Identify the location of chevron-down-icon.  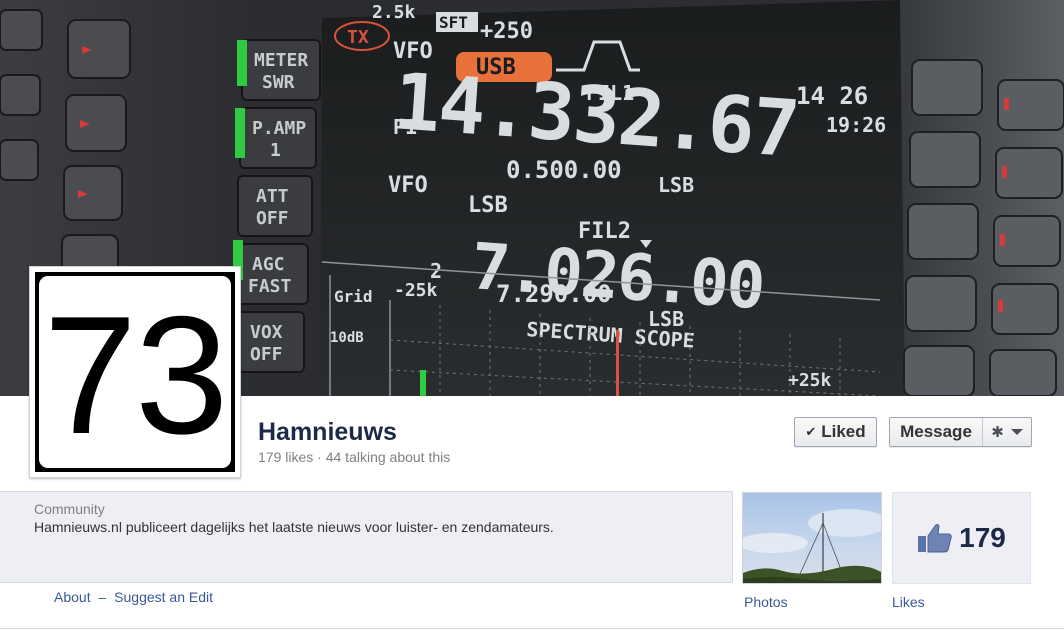
(1016, 432).